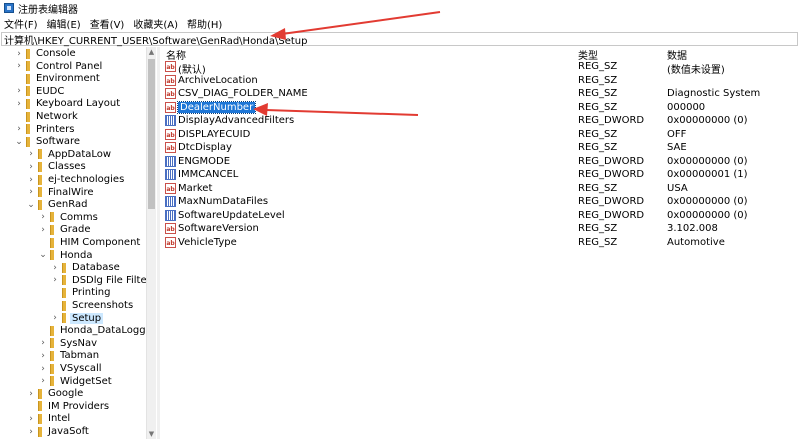  I want to click on scroll-up-arrow-icon: ▲, so click(151, 52).